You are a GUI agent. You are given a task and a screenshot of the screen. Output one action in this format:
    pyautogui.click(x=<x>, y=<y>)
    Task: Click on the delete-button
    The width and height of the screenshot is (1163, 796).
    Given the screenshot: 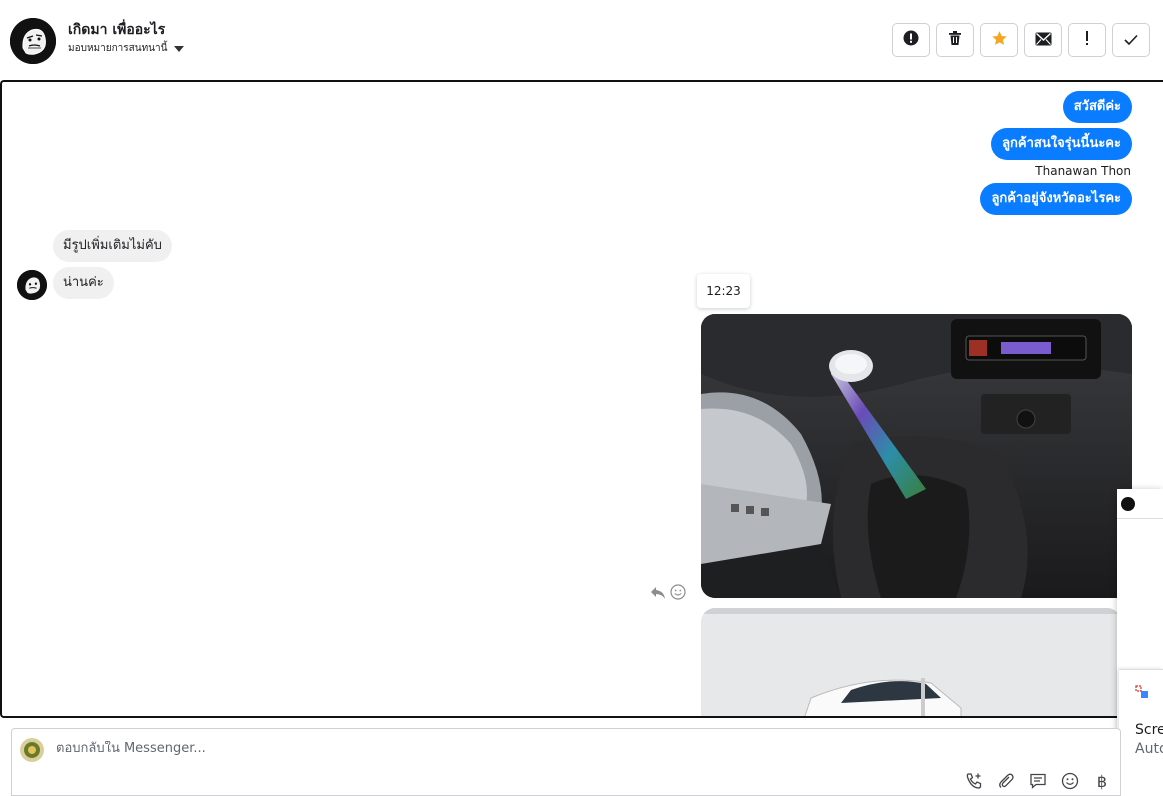 What is the action you would take?
    pyautogui.click(x=955, y=40)
    